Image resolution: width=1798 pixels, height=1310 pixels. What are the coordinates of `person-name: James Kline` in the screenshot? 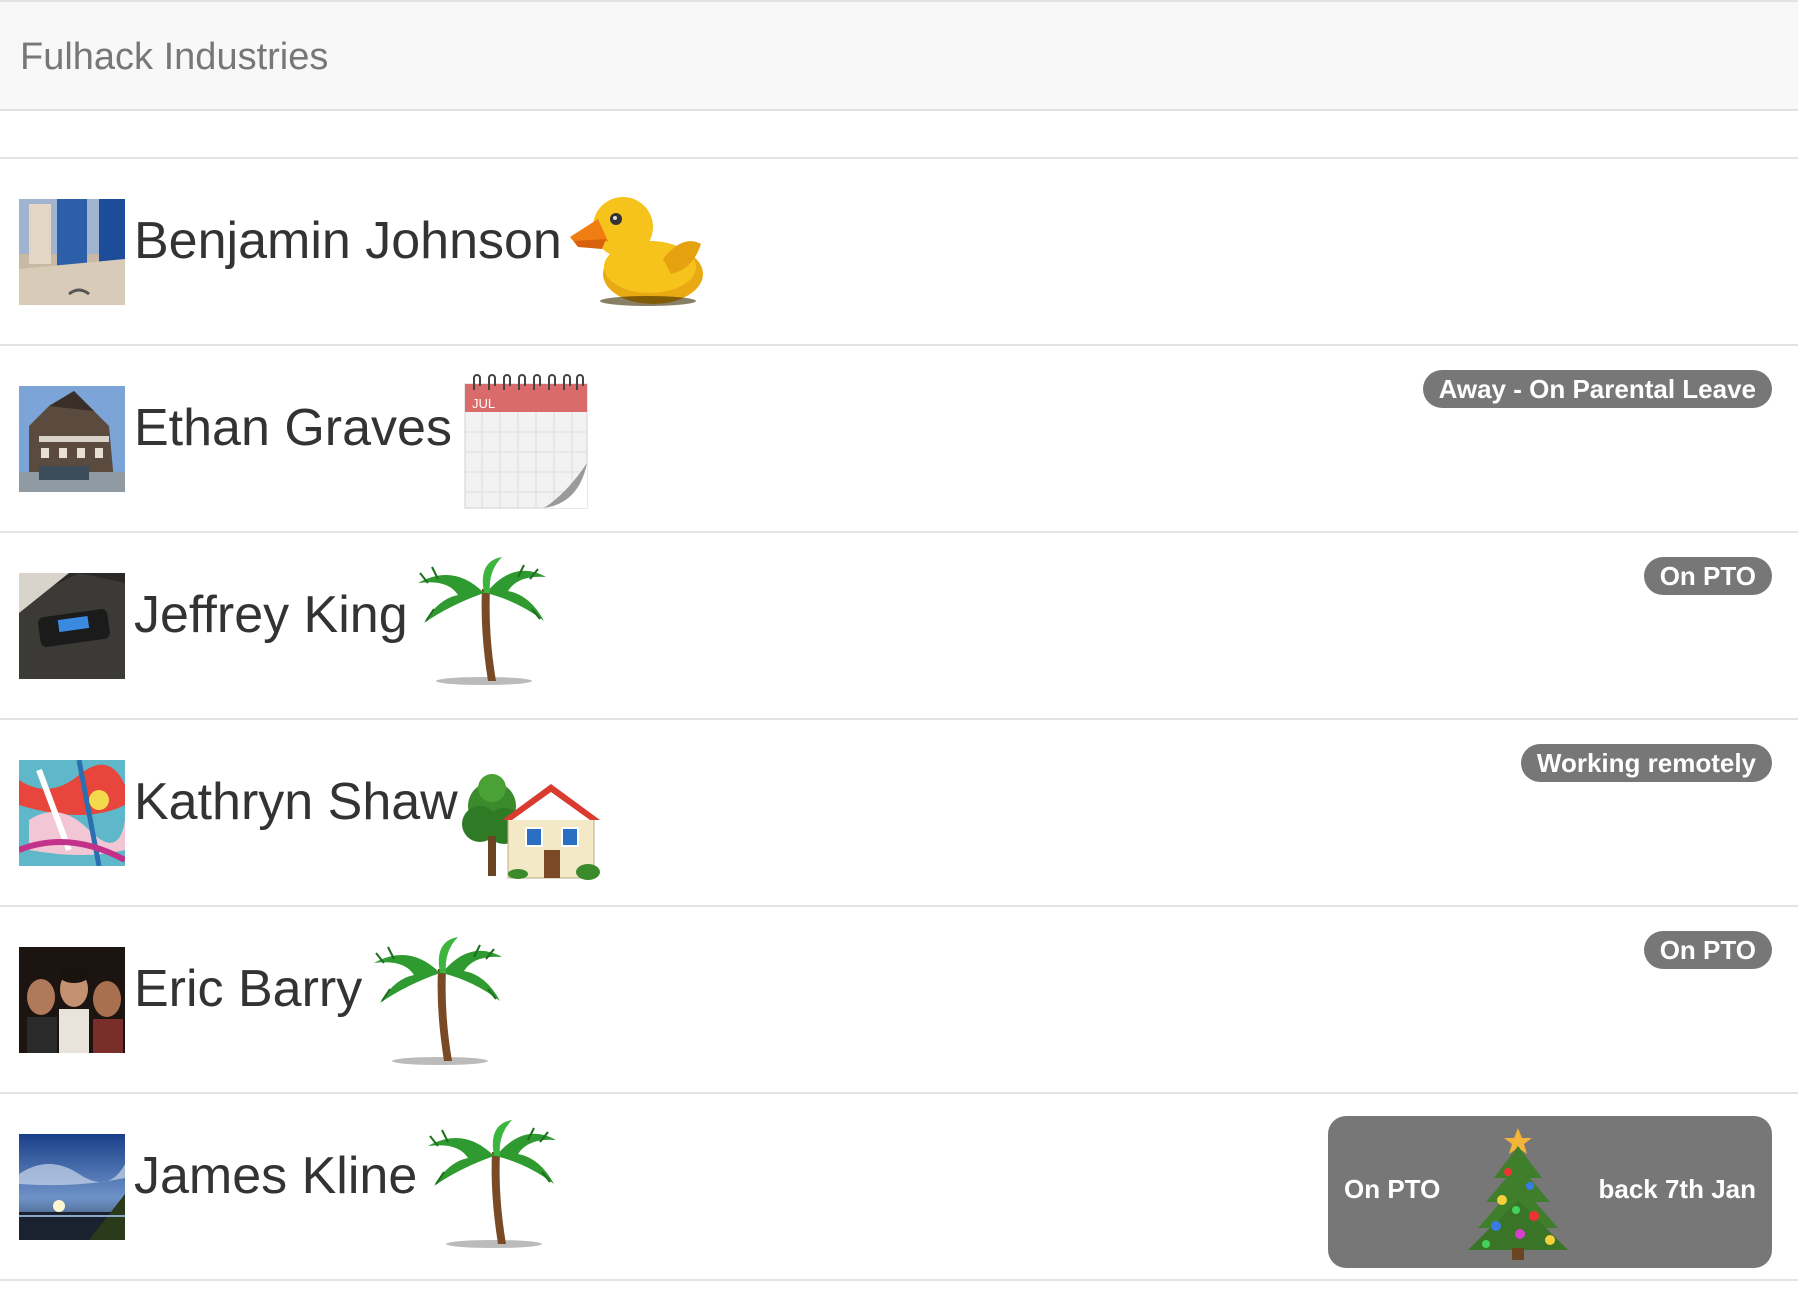 It's located at (275, 1176).